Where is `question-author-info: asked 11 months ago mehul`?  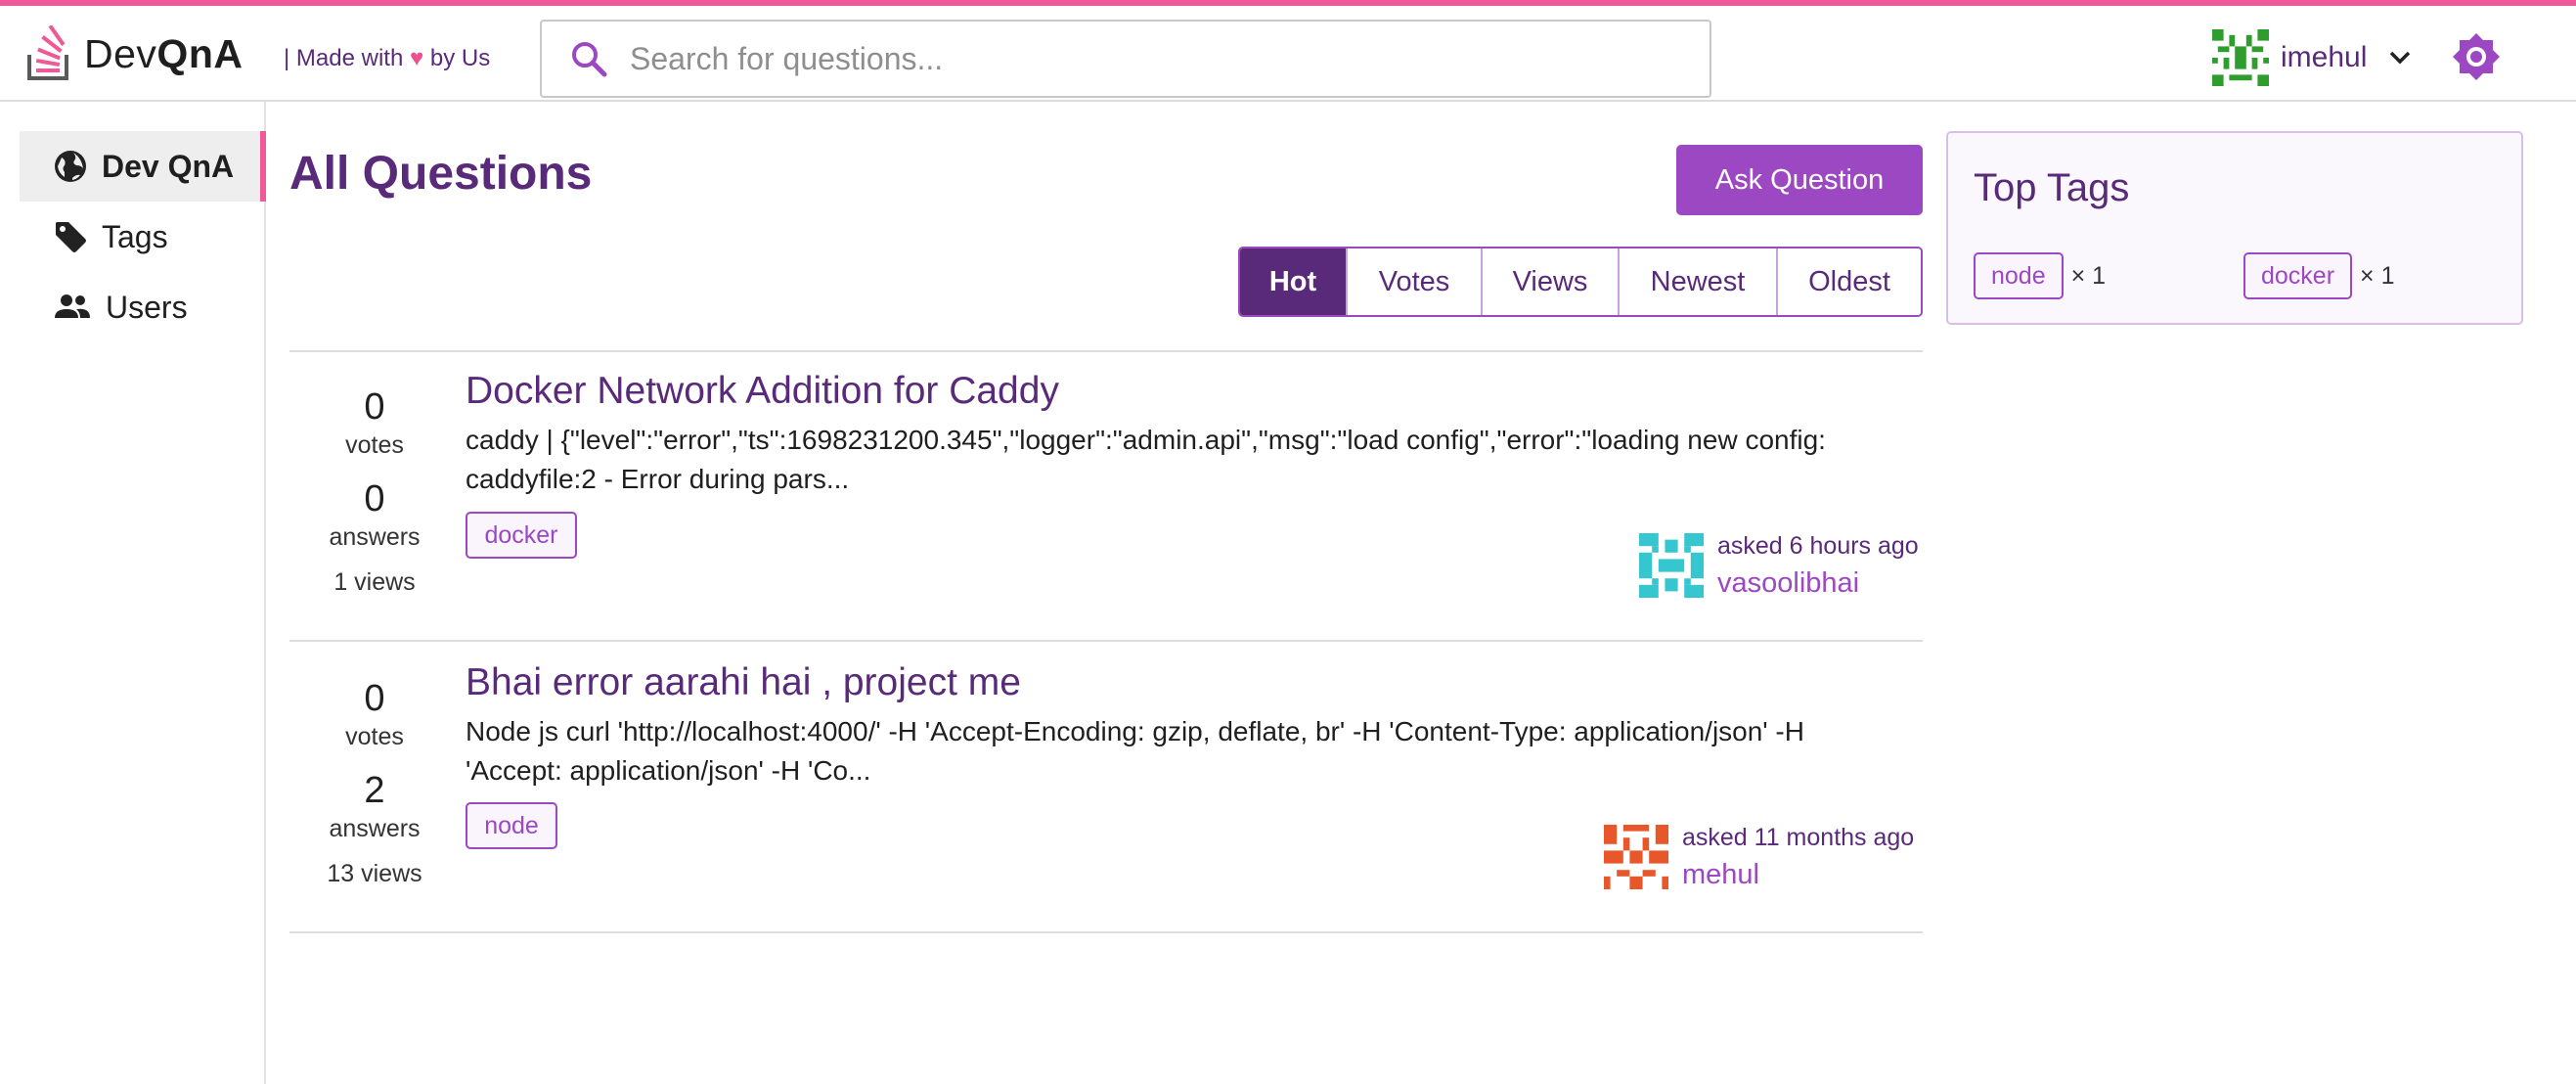
question-author-info: asked 11 months ago mehul is located at coordinates (1759, 857).